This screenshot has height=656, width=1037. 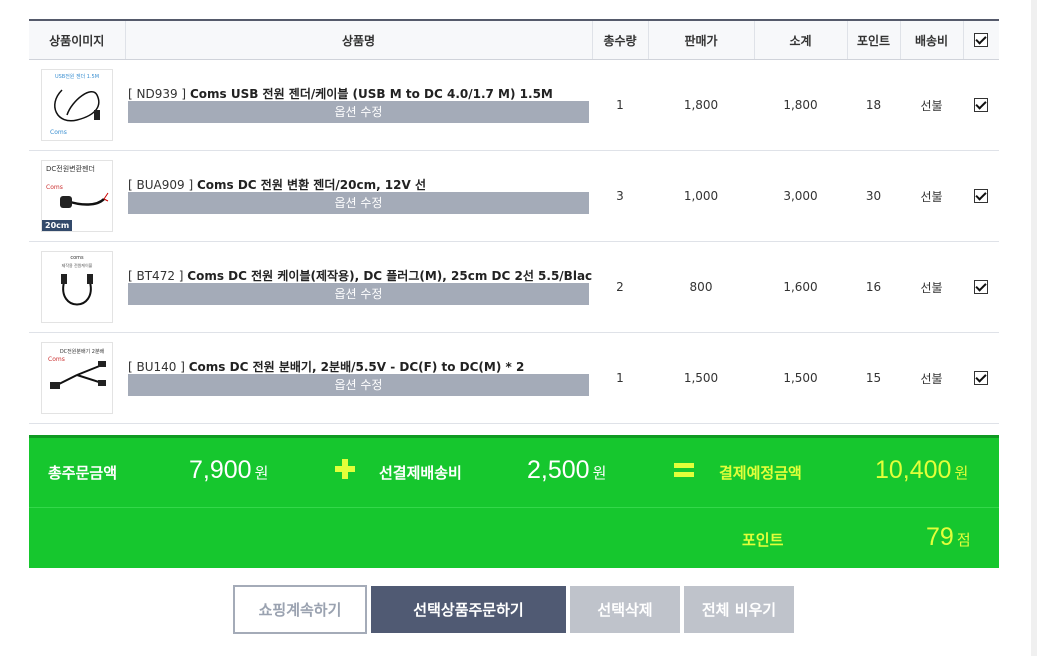 What do you see at coordinates (77, 368) in the screenshot?
I see `product-cable-icon: DC전원분배기 2분배 Coms` at bounding box center [77, 368].